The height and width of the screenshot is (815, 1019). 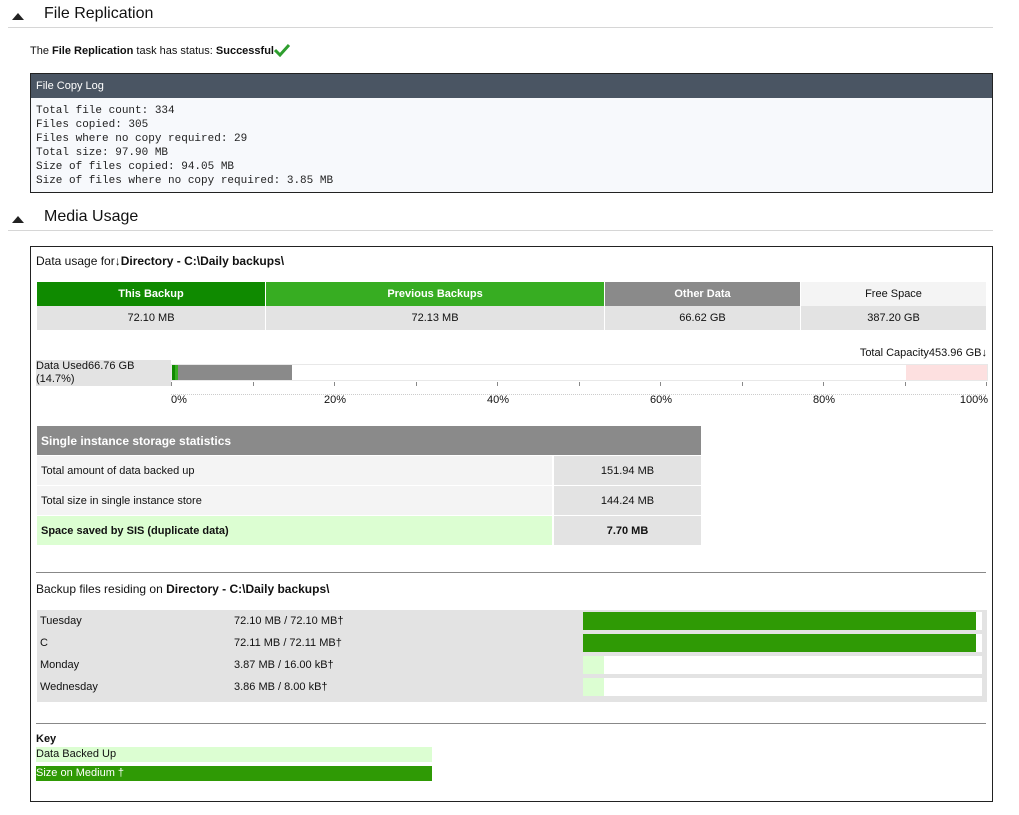 I want to click on file-name: Tuesday, so click(x=61, y=621).